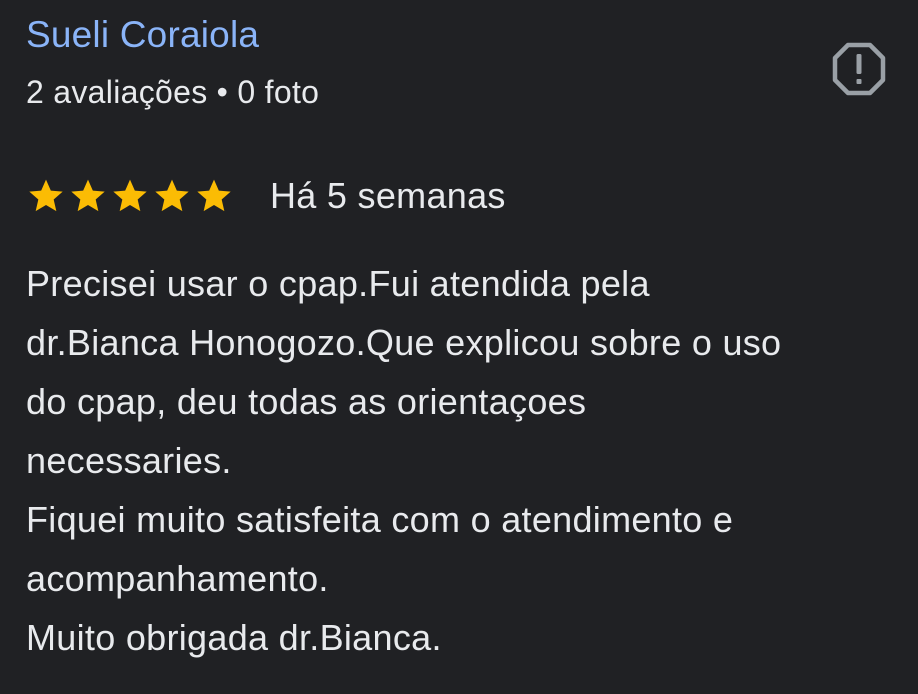 The height and width of the screenshot is (694, 918). Describe the element at coordinates (173, 92) in the screenshot. I see `reviewer-meta: 2 avaliações • 0 foto` at that location.